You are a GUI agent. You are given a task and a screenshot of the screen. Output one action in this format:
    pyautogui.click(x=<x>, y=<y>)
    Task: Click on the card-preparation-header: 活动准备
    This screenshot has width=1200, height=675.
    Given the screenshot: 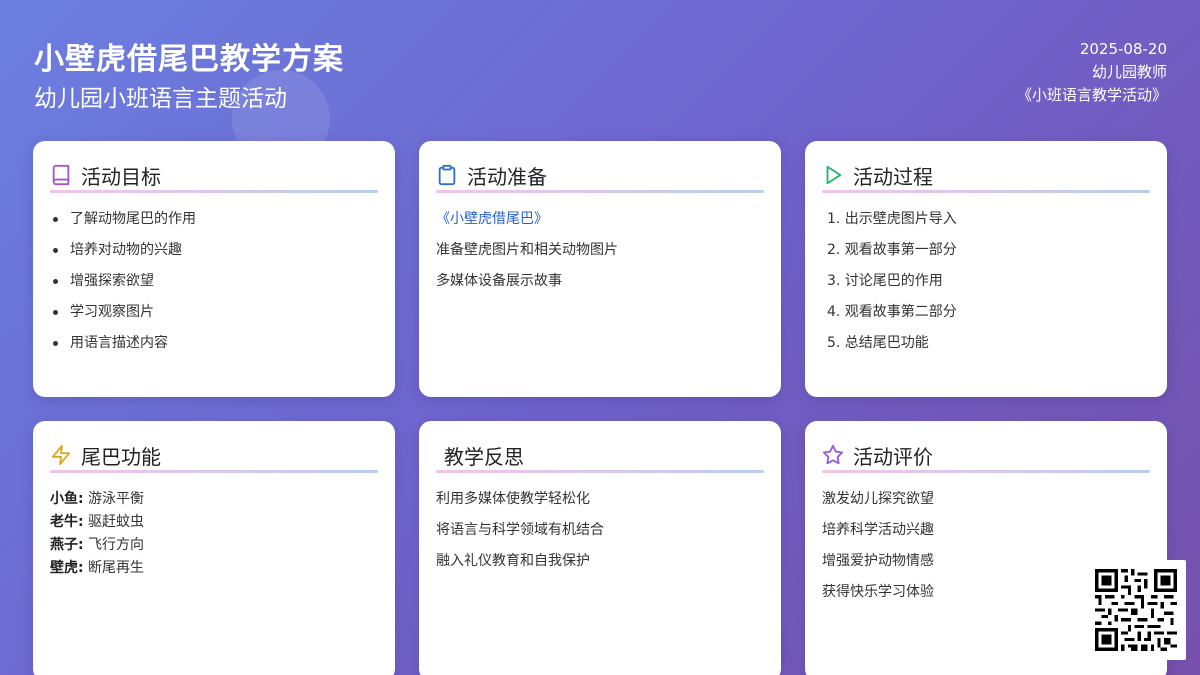 What is the action you would take?
    pyautogui.click(x=600, y=175)
    